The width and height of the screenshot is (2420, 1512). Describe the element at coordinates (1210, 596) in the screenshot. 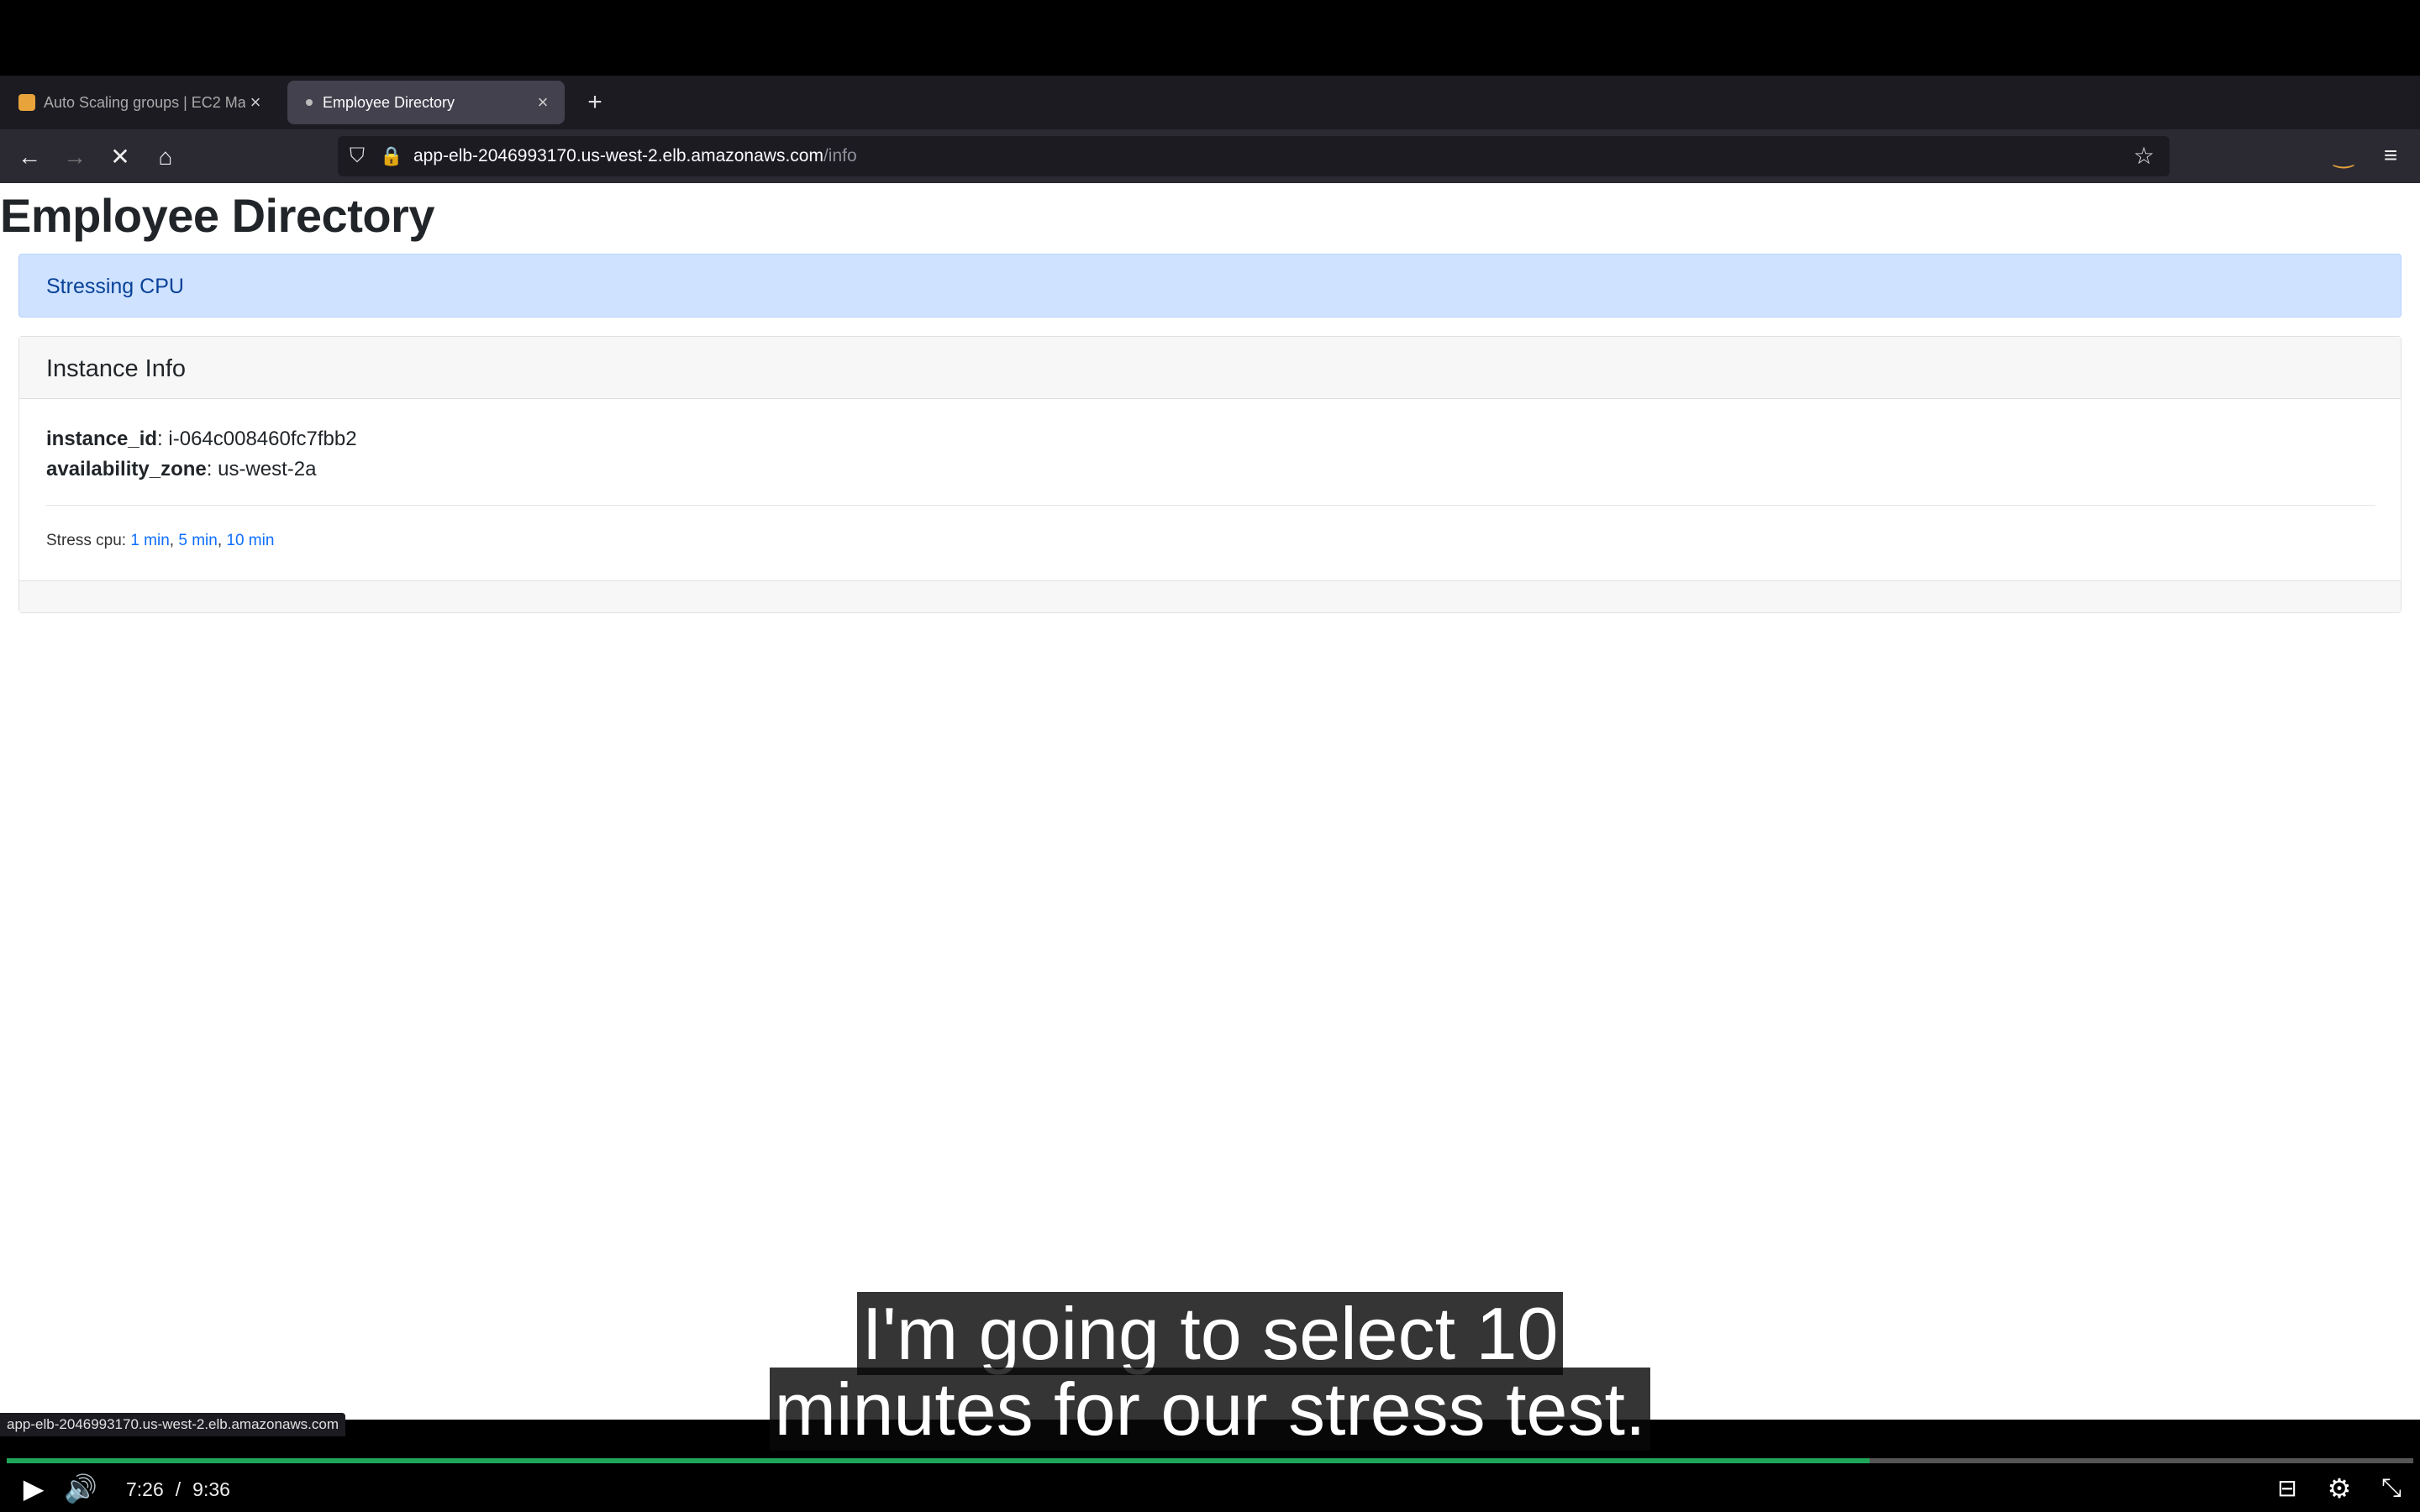

I see `card-footer` at that location.